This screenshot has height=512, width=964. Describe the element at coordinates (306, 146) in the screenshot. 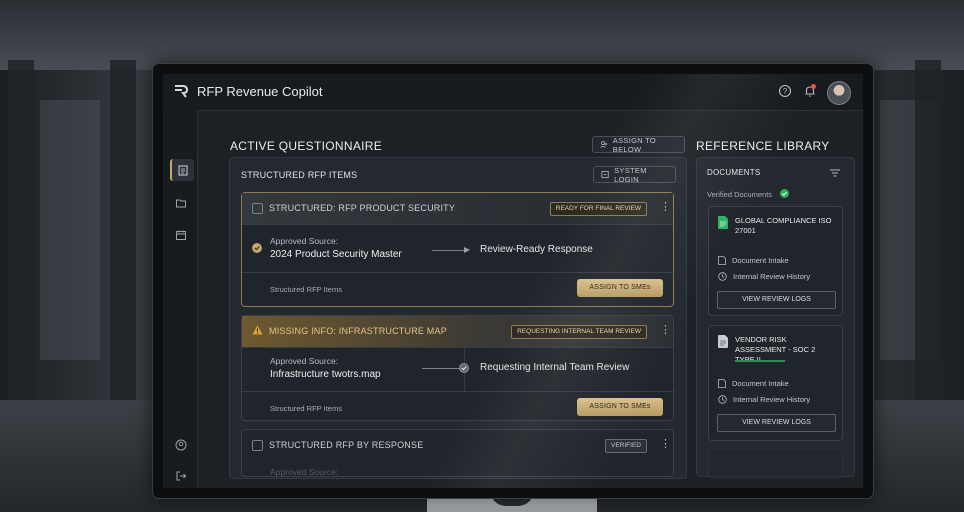

I see `active-questionnaire-title: ACTIVE QUESTIONNAIRE` at that location.